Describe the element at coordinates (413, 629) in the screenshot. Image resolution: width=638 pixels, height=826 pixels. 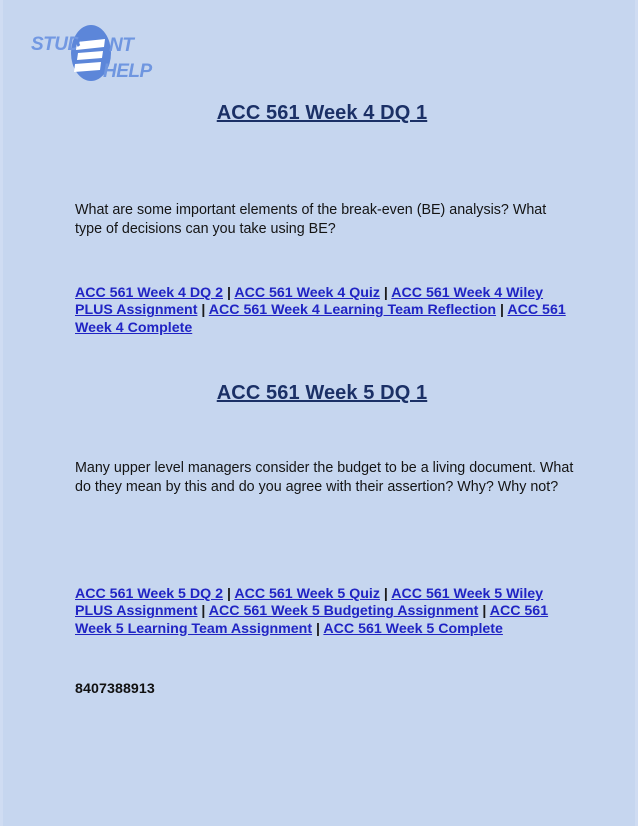
I see `link-week-5-complete: ACC 561 Week 5 Complete` at that location.